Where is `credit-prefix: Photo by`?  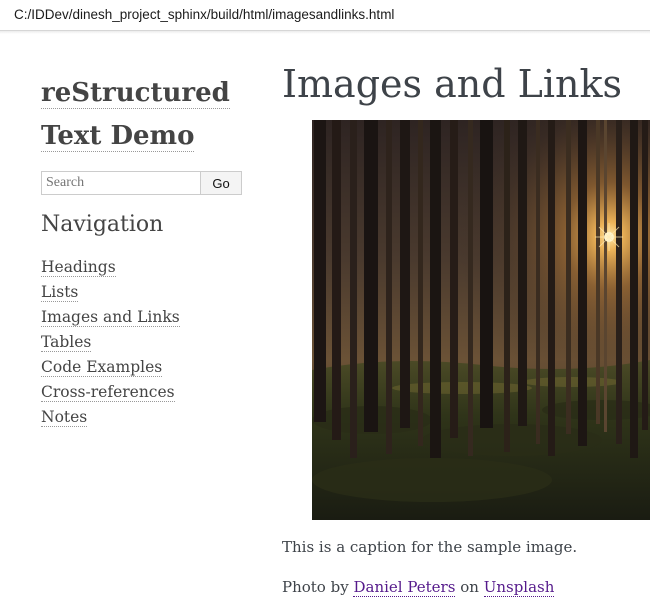
credit-prefix: Photo by is located at coordinates (315, 587).